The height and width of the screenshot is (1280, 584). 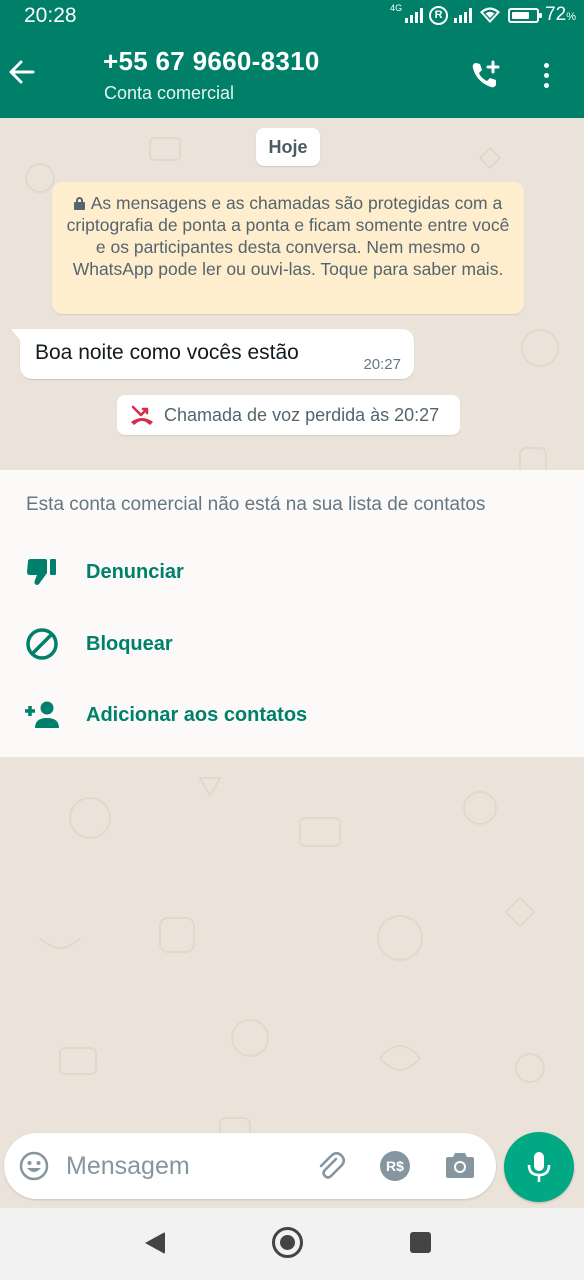 I want to click on network-type-label: 4G, so click(x=396, y=8).